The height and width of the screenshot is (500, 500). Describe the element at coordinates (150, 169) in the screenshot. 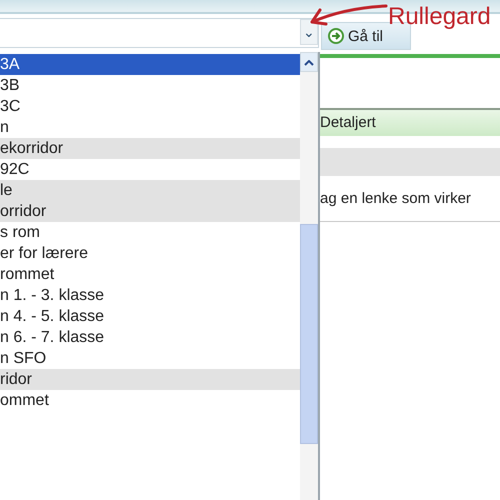

I see `dropdown-option: 92C` at that location.